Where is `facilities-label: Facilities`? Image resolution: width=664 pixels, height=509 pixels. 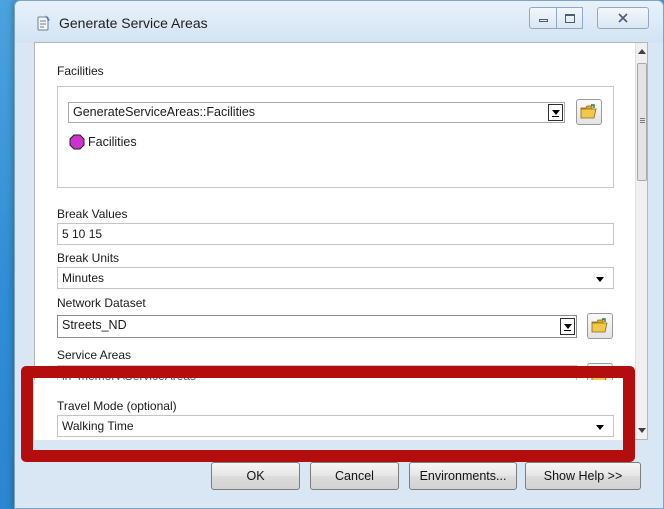
facilities-label: Facilities is located at coordinates (80, 71).